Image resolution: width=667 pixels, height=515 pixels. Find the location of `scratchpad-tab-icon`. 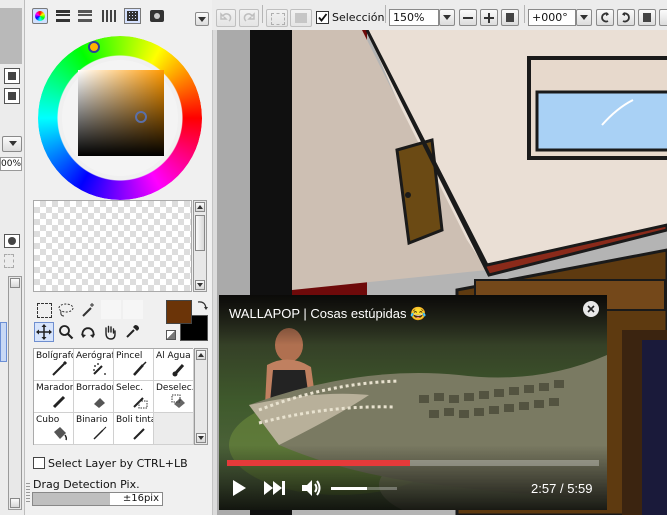

scratchpad-tab-icon is located at coordinates (157, 16).